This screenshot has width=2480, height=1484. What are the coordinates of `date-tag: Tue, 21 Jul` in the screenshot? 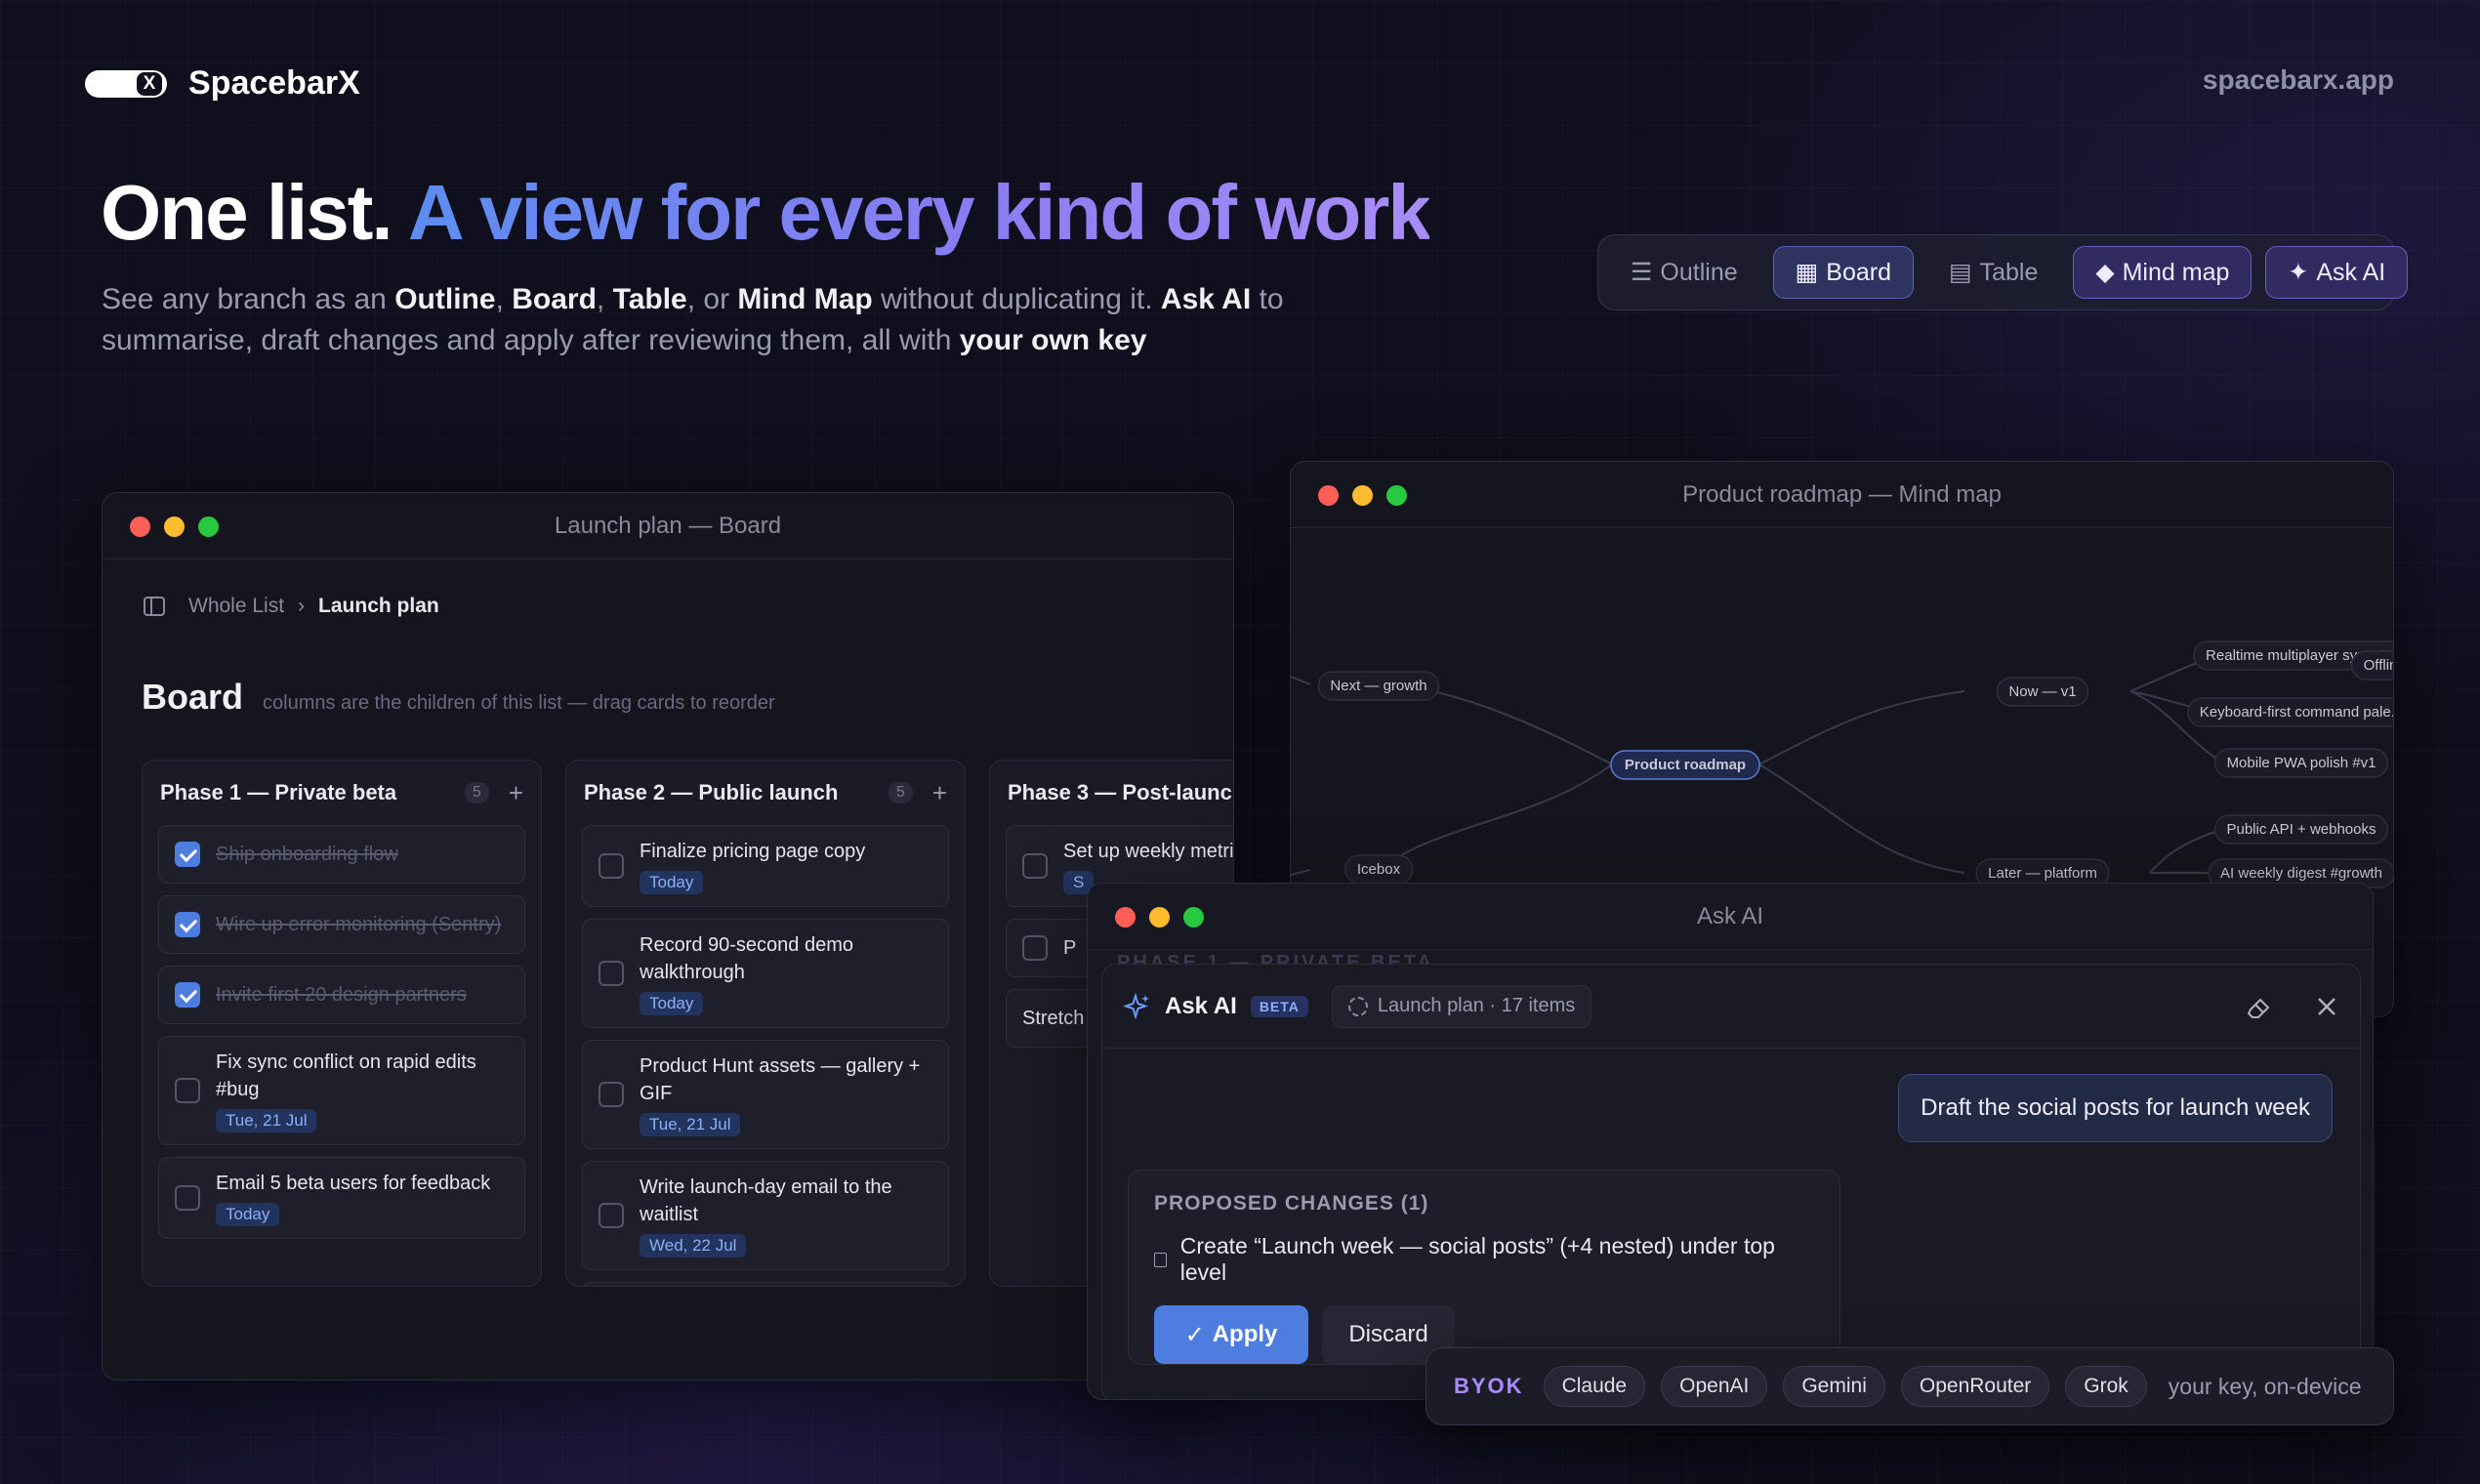 It's located at (266, 1121).